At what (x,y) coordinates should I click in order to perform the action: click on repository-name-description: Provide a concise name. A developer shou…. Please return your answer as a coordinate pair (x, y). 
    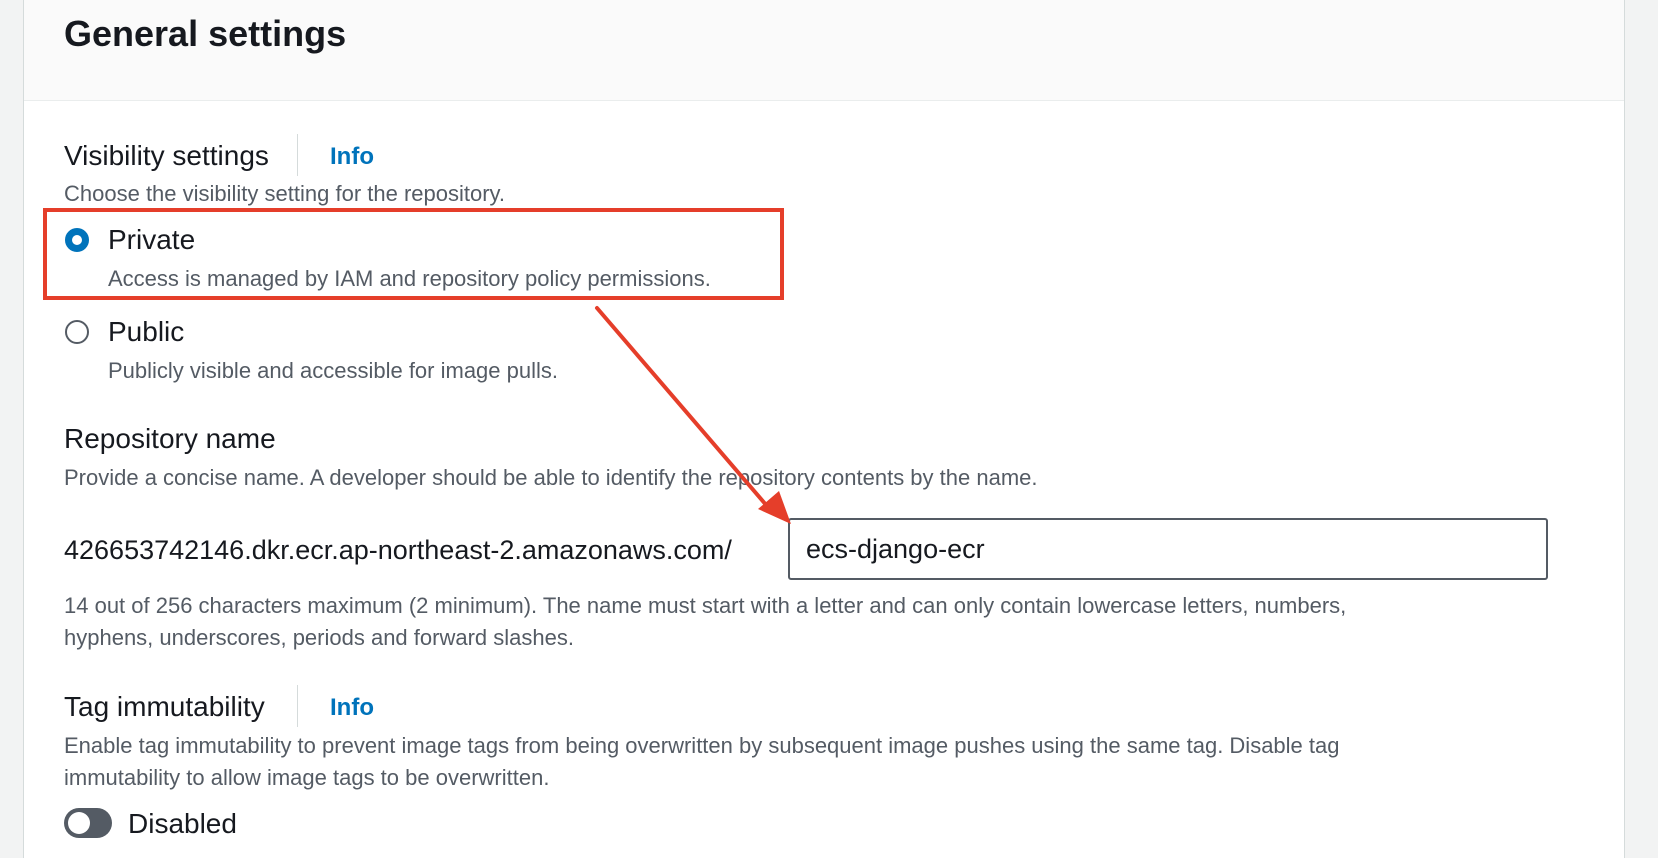
    Looking at the image, I should click on (551, 477).